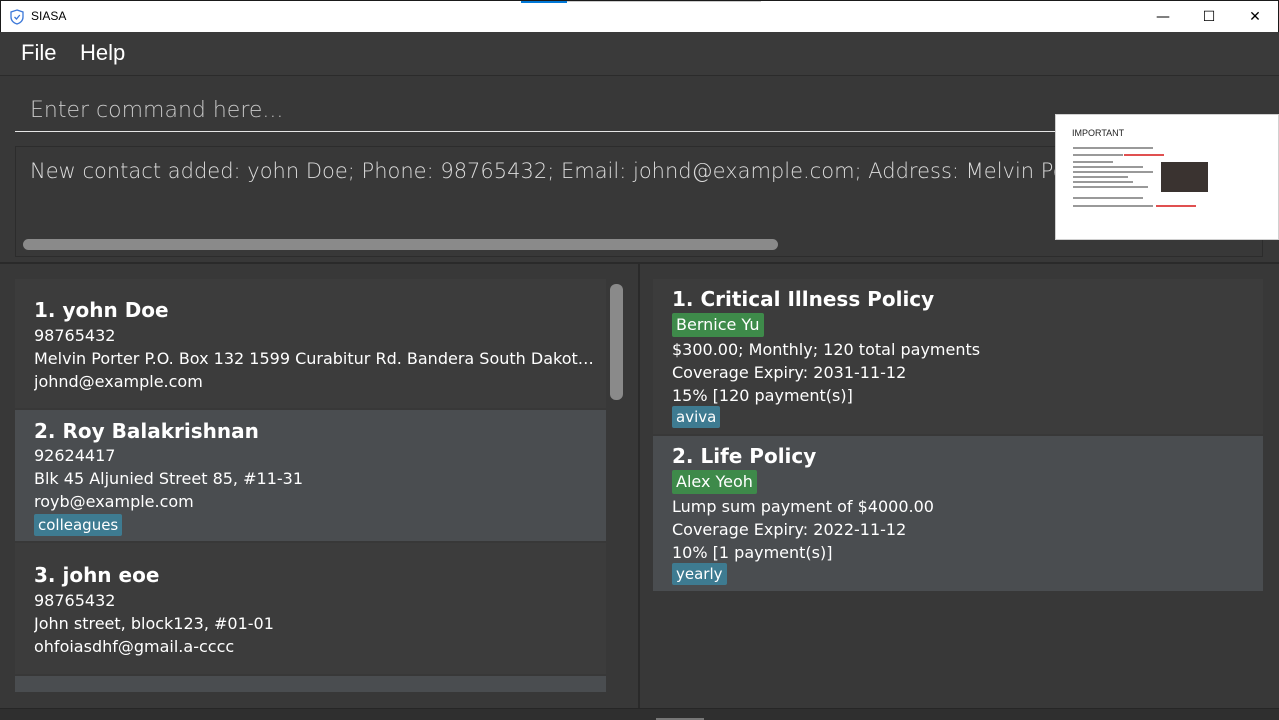 The height and width of the screenshot is (720, 1279). I want to click on contact-tag: colleagues, so click(78, 525).